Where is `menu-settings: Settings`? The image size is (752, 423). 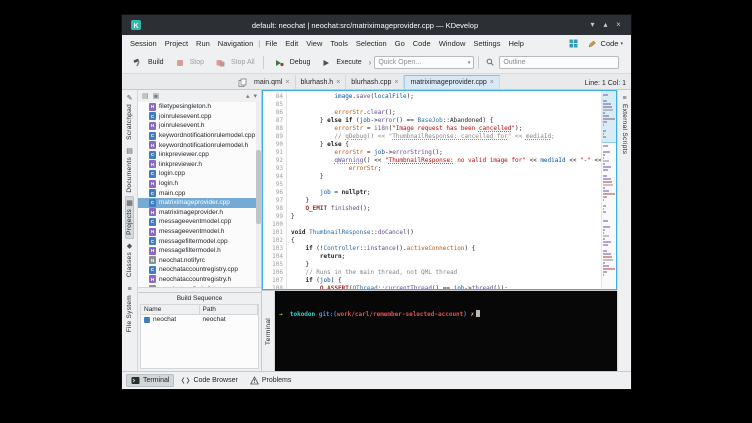 menu-settings: Settings is located at coordinates (486, 43).